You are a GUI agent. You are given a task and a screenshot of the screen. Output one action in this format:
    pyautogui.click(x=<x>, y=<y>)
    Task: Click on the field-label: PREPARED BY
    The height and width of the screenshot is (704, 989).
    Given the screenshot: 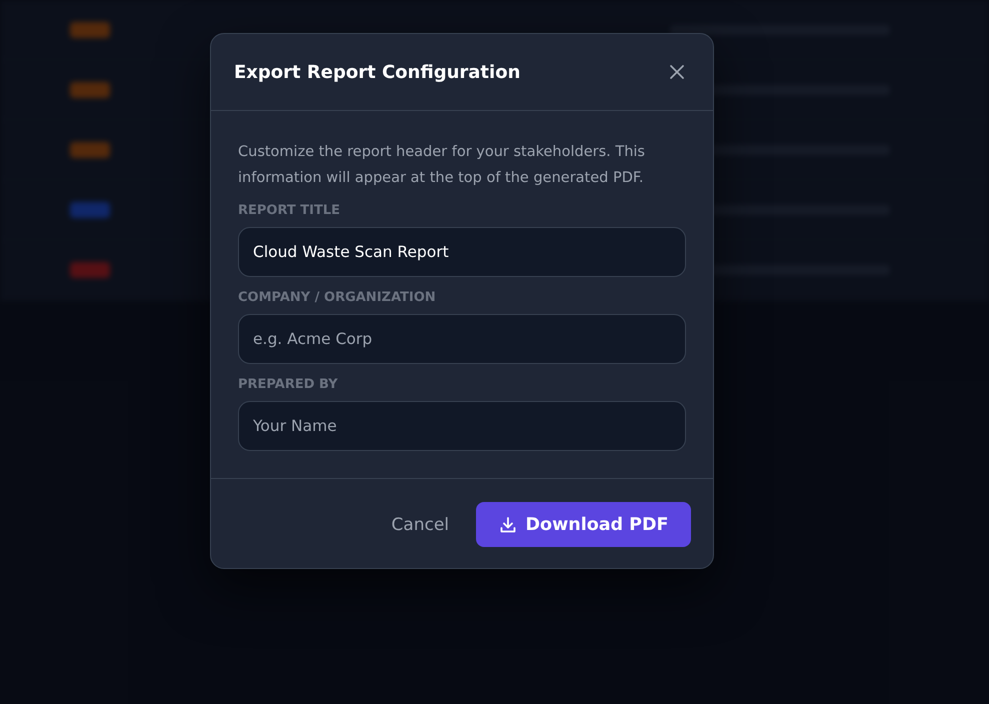 What is the action you would take?
    pyautogui.click(x=288, y=384)
    